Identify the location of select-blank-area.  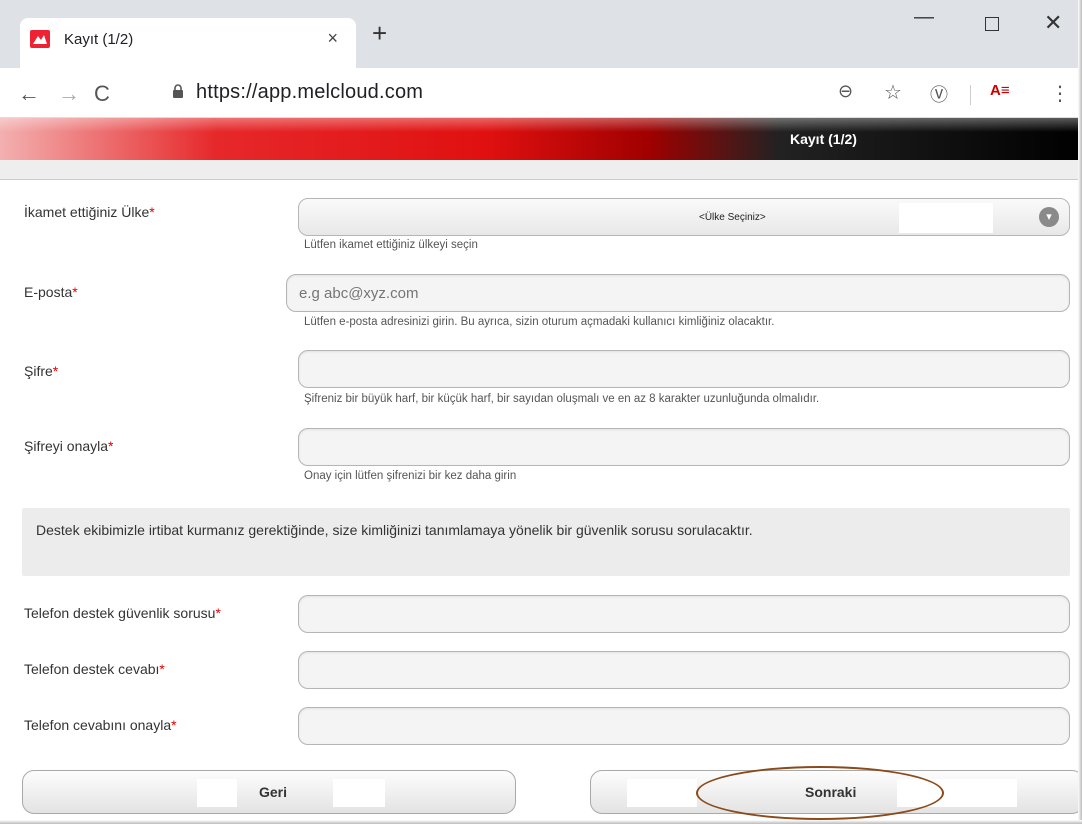
(946, 218).